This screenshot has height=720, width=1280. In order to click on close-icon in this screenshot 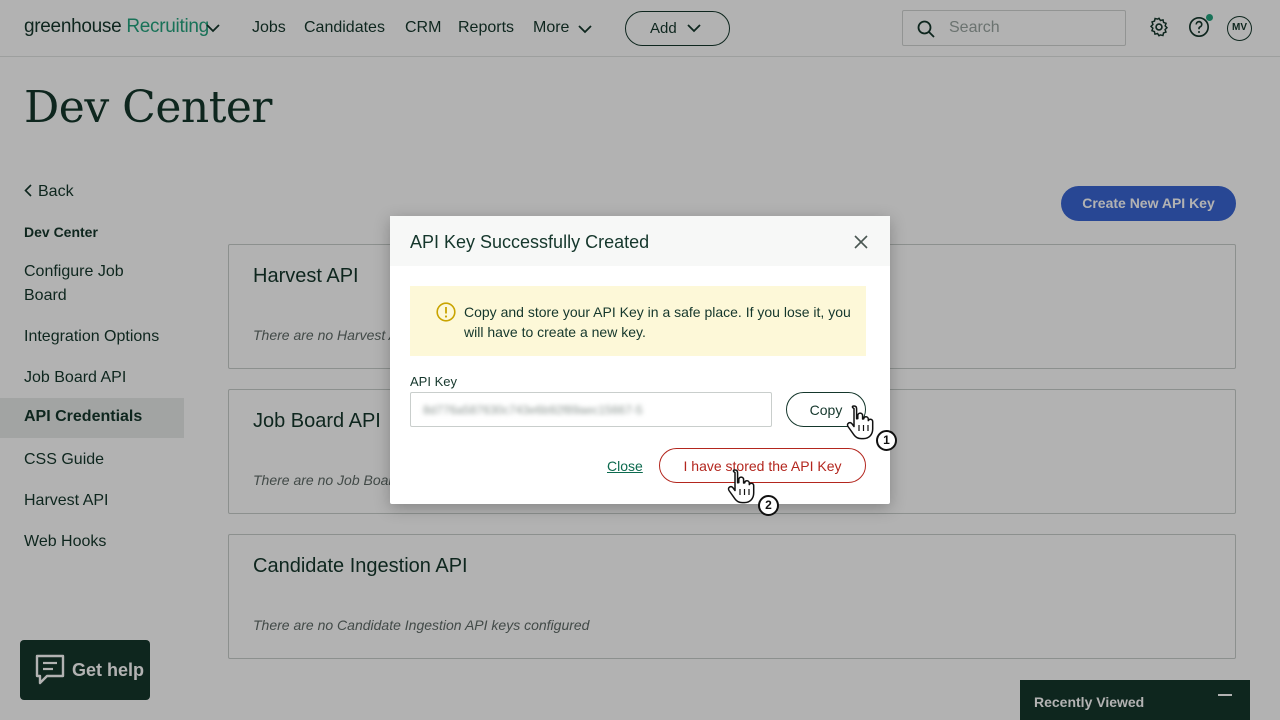, I will do `click(861, 242)`.